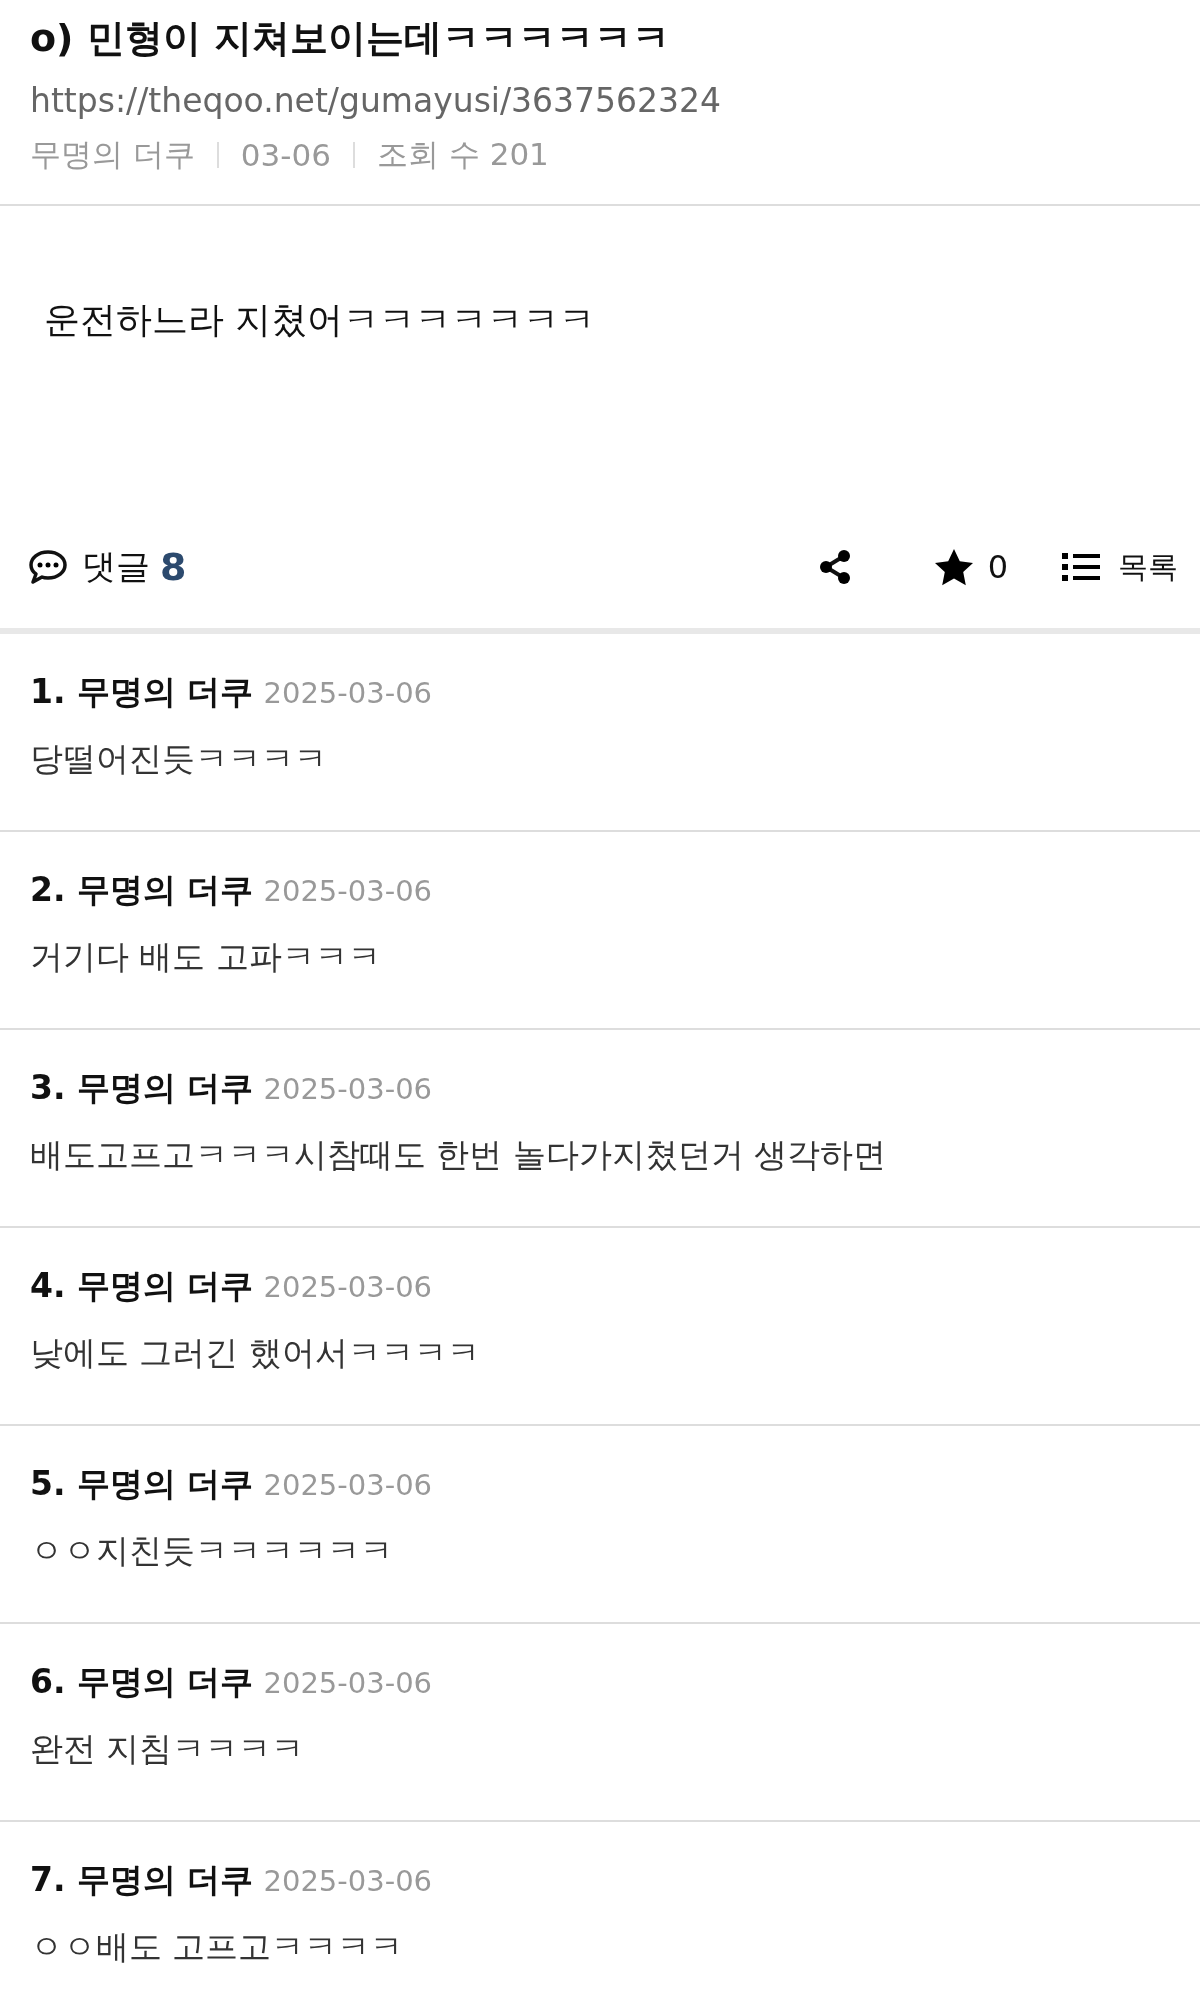 This screenshot has height=2000, width=1200. I want to click on post-url: https://theqoo.net/gumayusi/3637562324, so click(600, 101).